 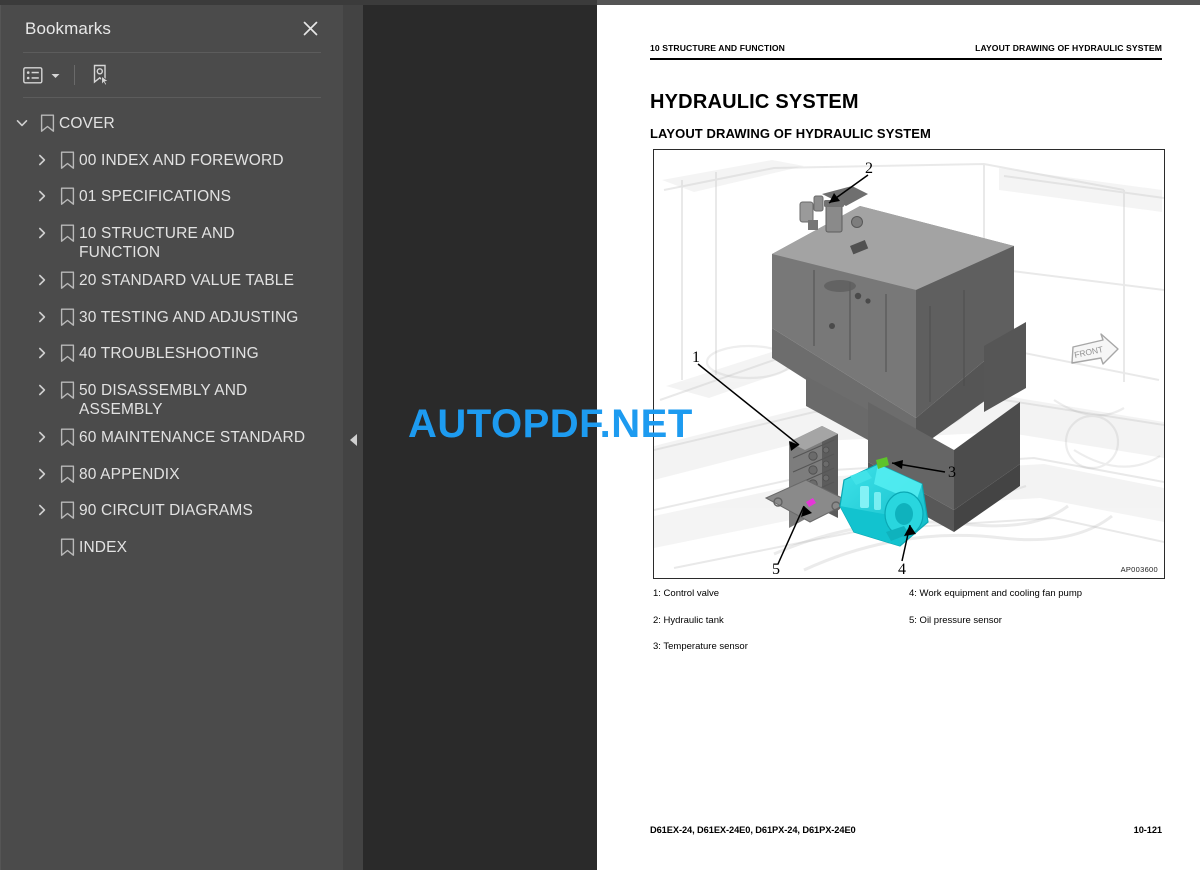 What do you see at coordinates (157, 243) in the screenshot?
I see `bookmark-item-label: 10 STRUCTURE AND FUNCTION` at bounding box center [157, 243].